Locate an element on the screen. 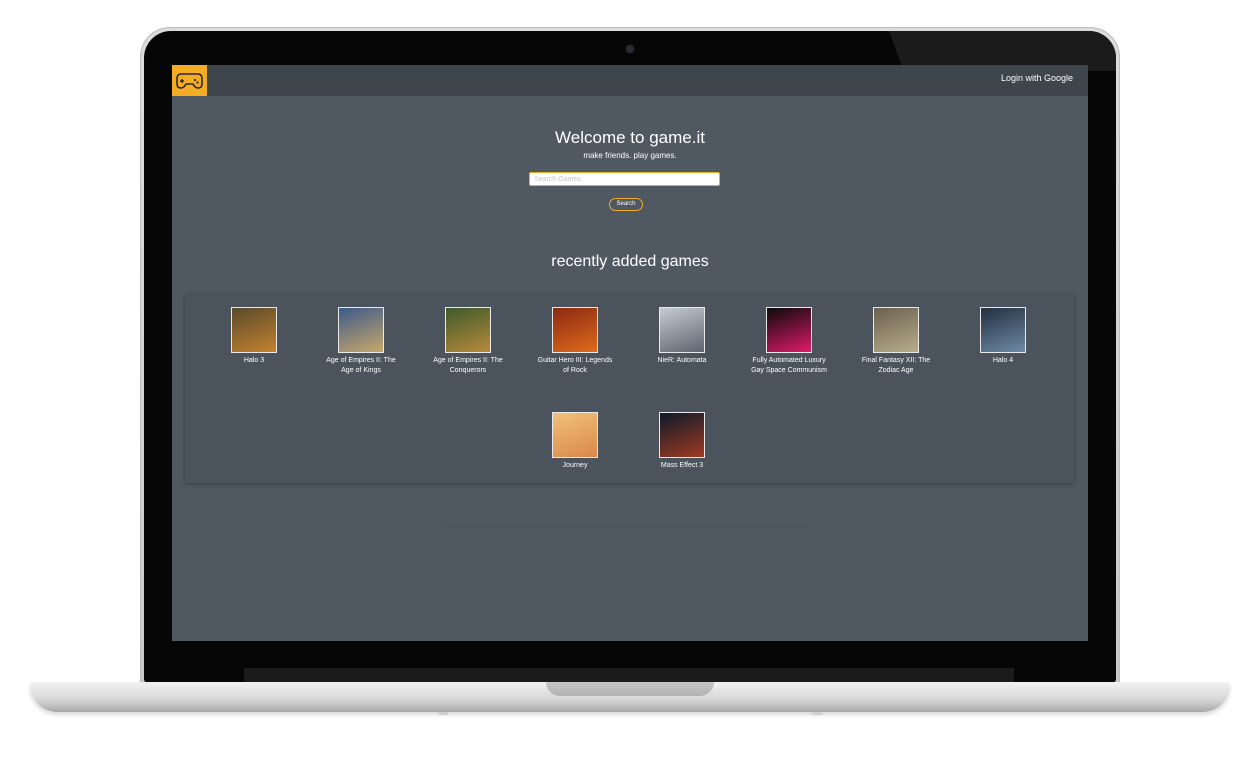  game-title: Halo 3 is located at coordinates (254, 360).